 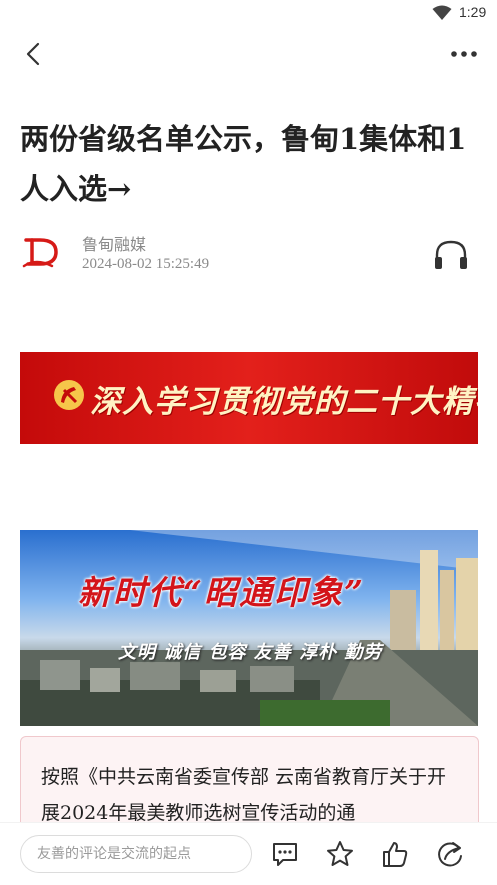 I want to click on more-button, so click(x=464, y=54).